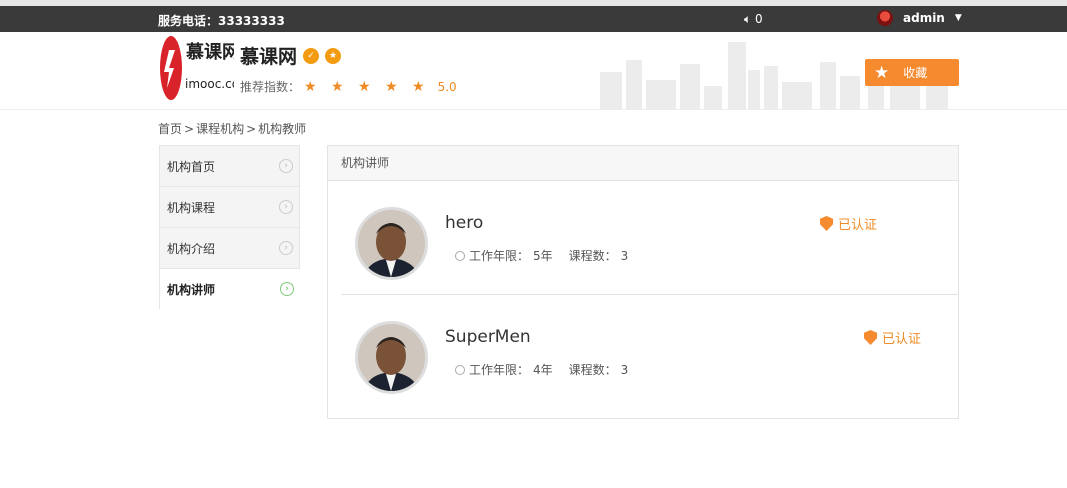 The height and width of the screenshot is (488, 1067). I want to click on recommend-rating: 推荐指数： ★ ★ ★ ★ ★ 5.0, so click(348, 86).